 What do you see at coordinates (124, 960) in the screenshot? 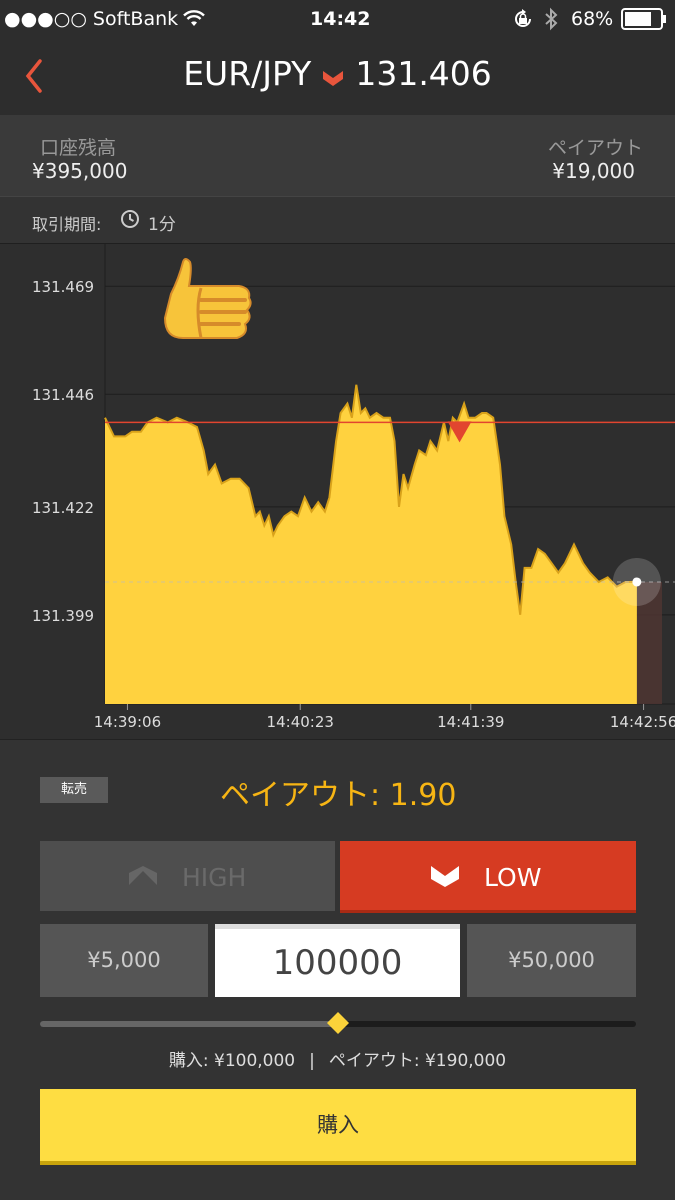
I see `preset-amount-low-button: ¥5,000` at bounding box center [124, 960].